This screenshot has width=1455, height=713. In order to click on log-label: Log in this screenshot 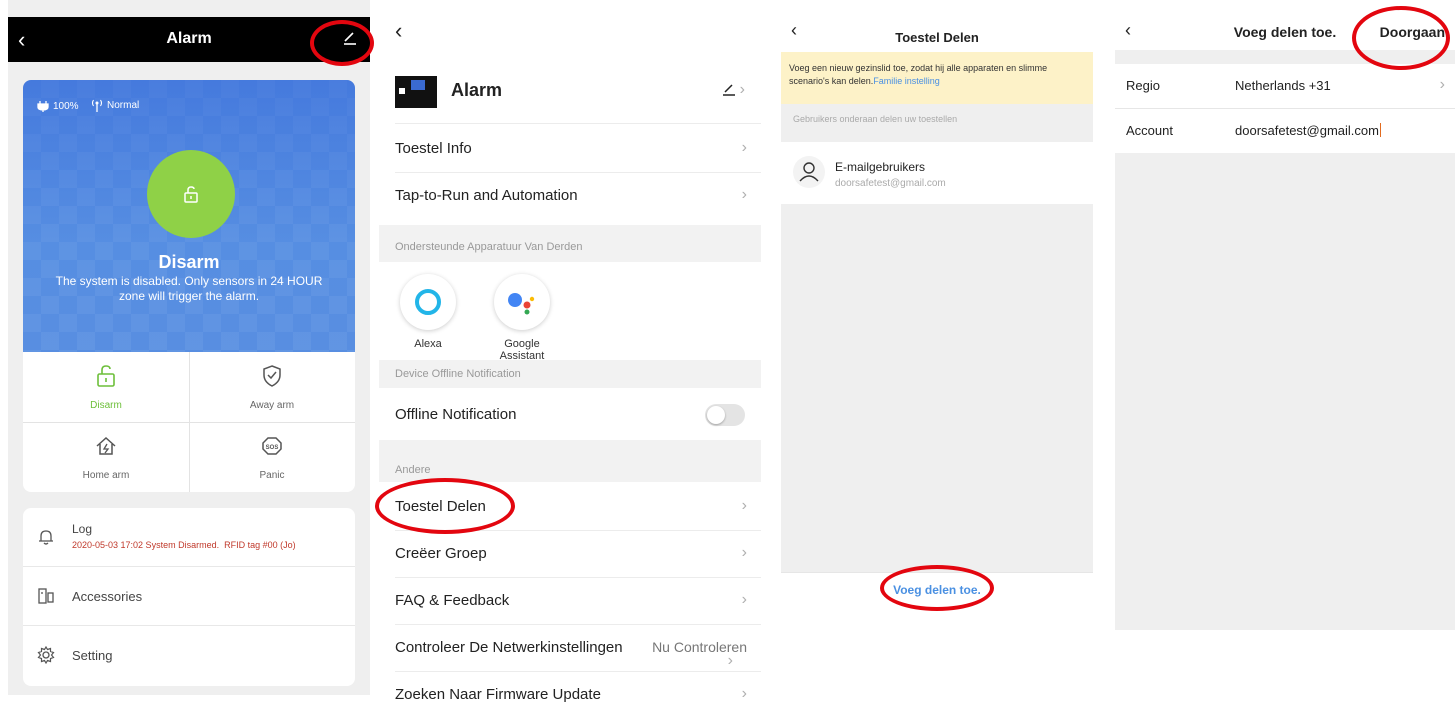, I will do `click(82, 529)`.